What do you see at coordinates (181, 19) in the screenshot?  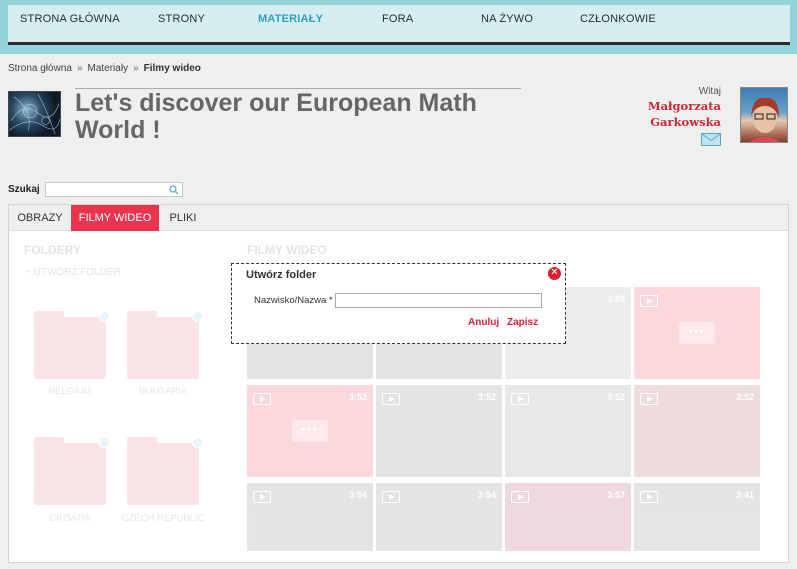 I see `nav-item-pages: STRONY` at bounding box center [181, 19].